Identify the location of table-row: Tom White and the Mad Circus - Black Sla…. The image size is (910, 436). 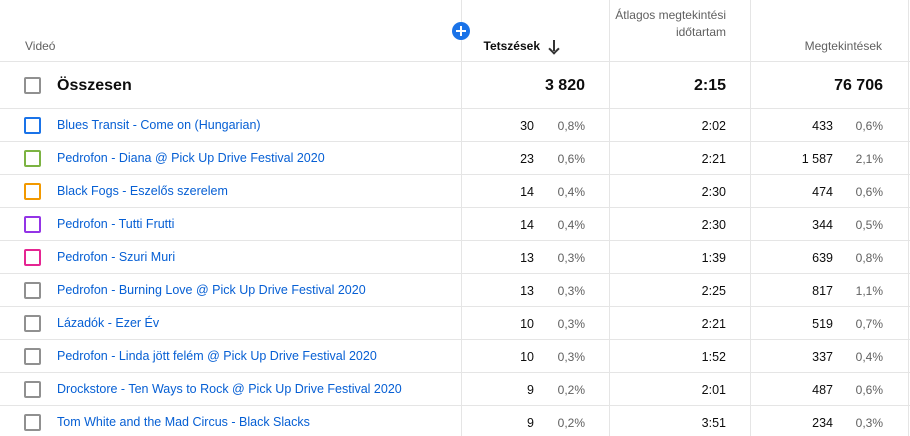
(455, 421).